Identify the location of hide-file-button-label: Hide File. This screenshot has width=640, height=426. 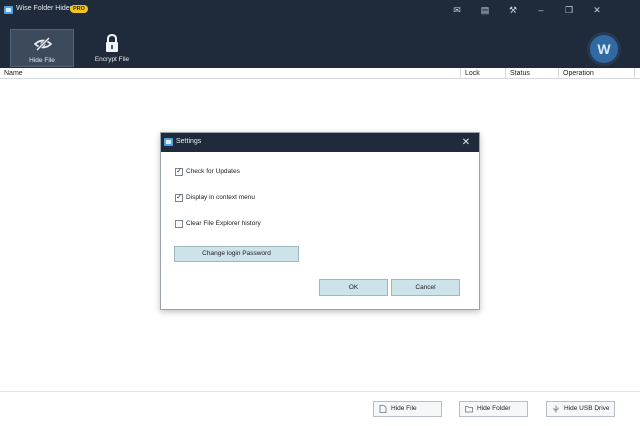
(404, 408).